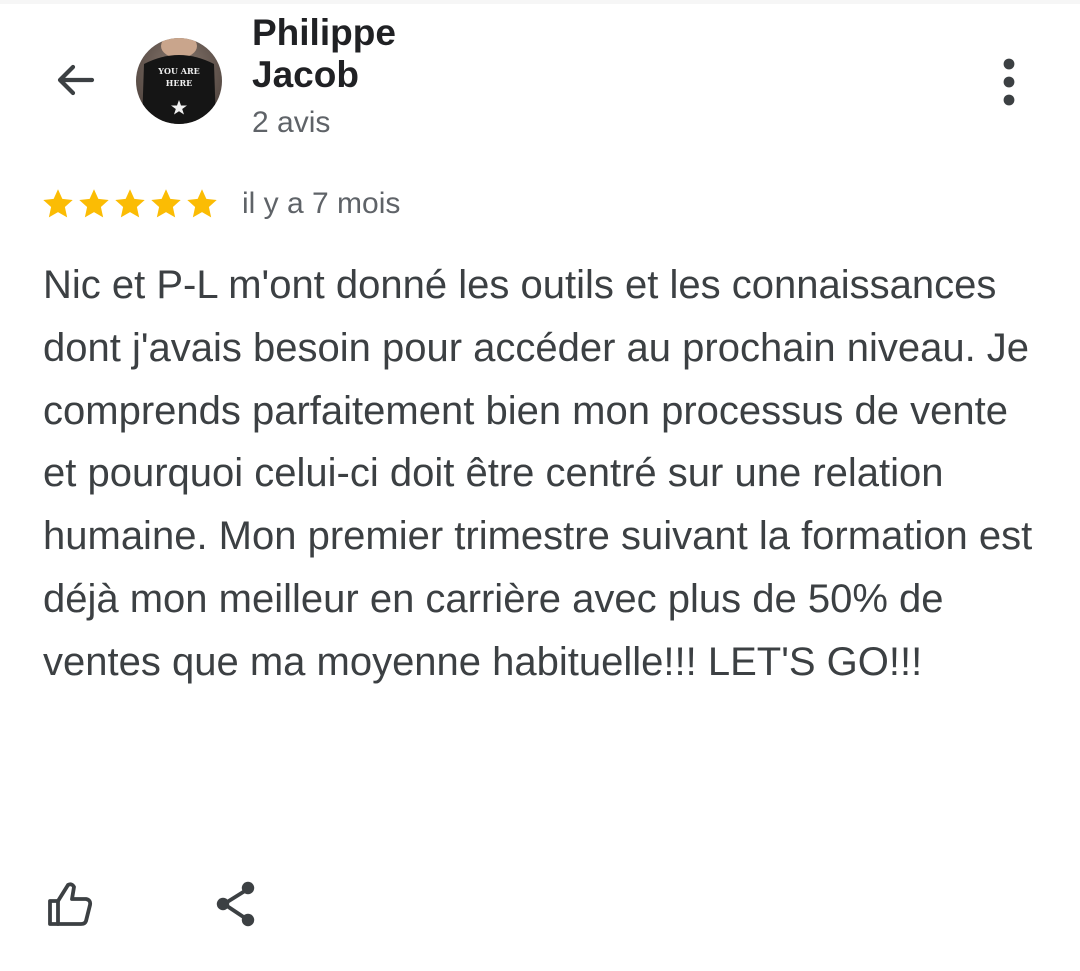 This screenshot has height=971, width=1080. I want to click on avatar-shirt-text: YOU ARE, so click(178, 71).